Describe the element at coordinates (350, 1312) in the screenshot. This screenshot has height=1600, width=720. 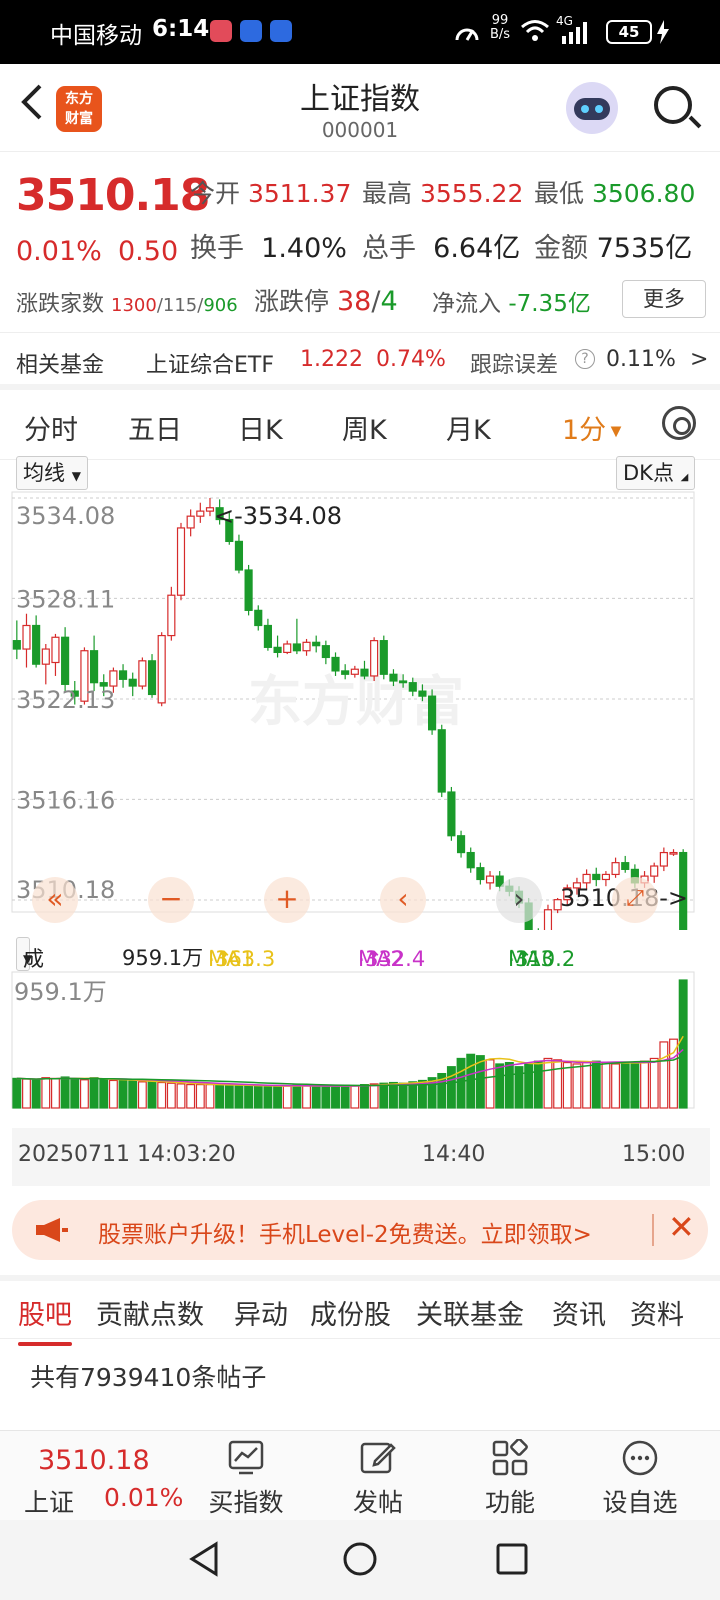
I see `tab-constituents: 成份股` at that location.